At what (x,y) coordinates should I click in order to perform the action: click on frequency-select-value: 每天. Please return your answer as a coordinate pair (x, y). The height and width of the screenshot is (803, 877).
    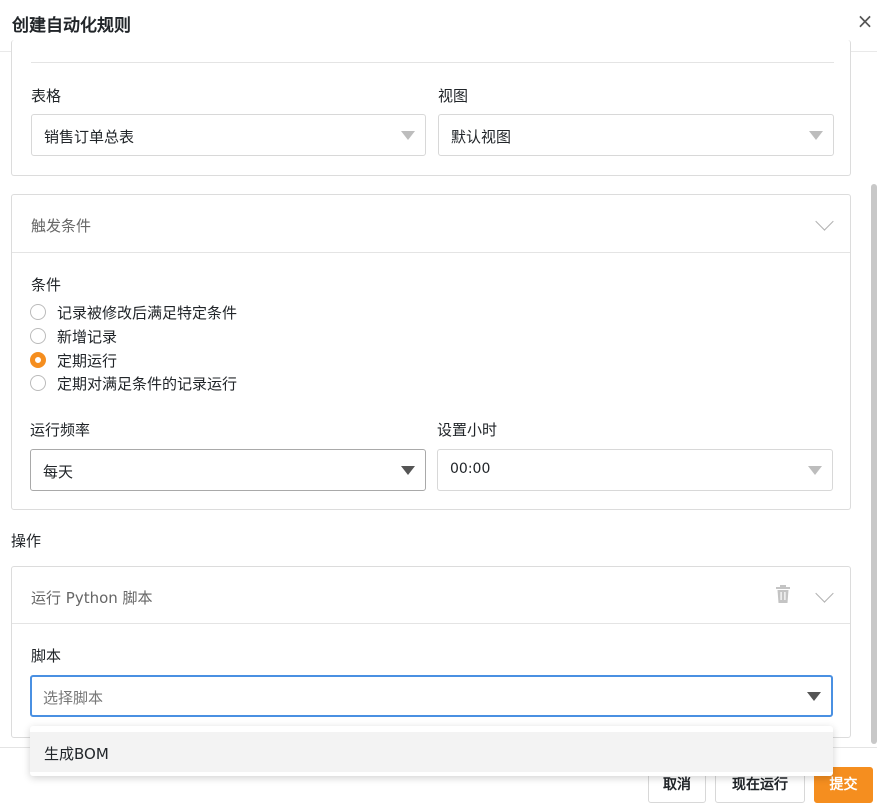
    Looking at the image, I should click on (58, 472).